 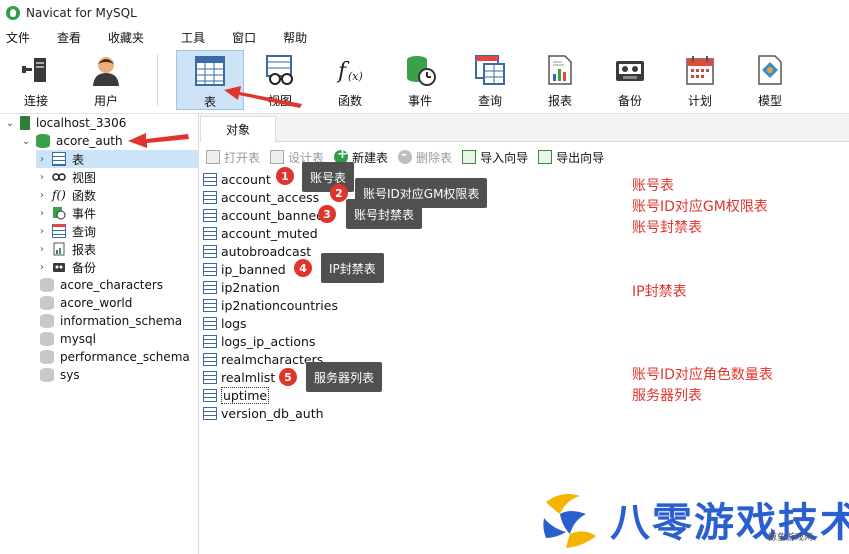 What do you see at coordinates (268, 341) in the screenshot?
I see `table-name: logs_ip_actions` at bounding box center [268, 341].